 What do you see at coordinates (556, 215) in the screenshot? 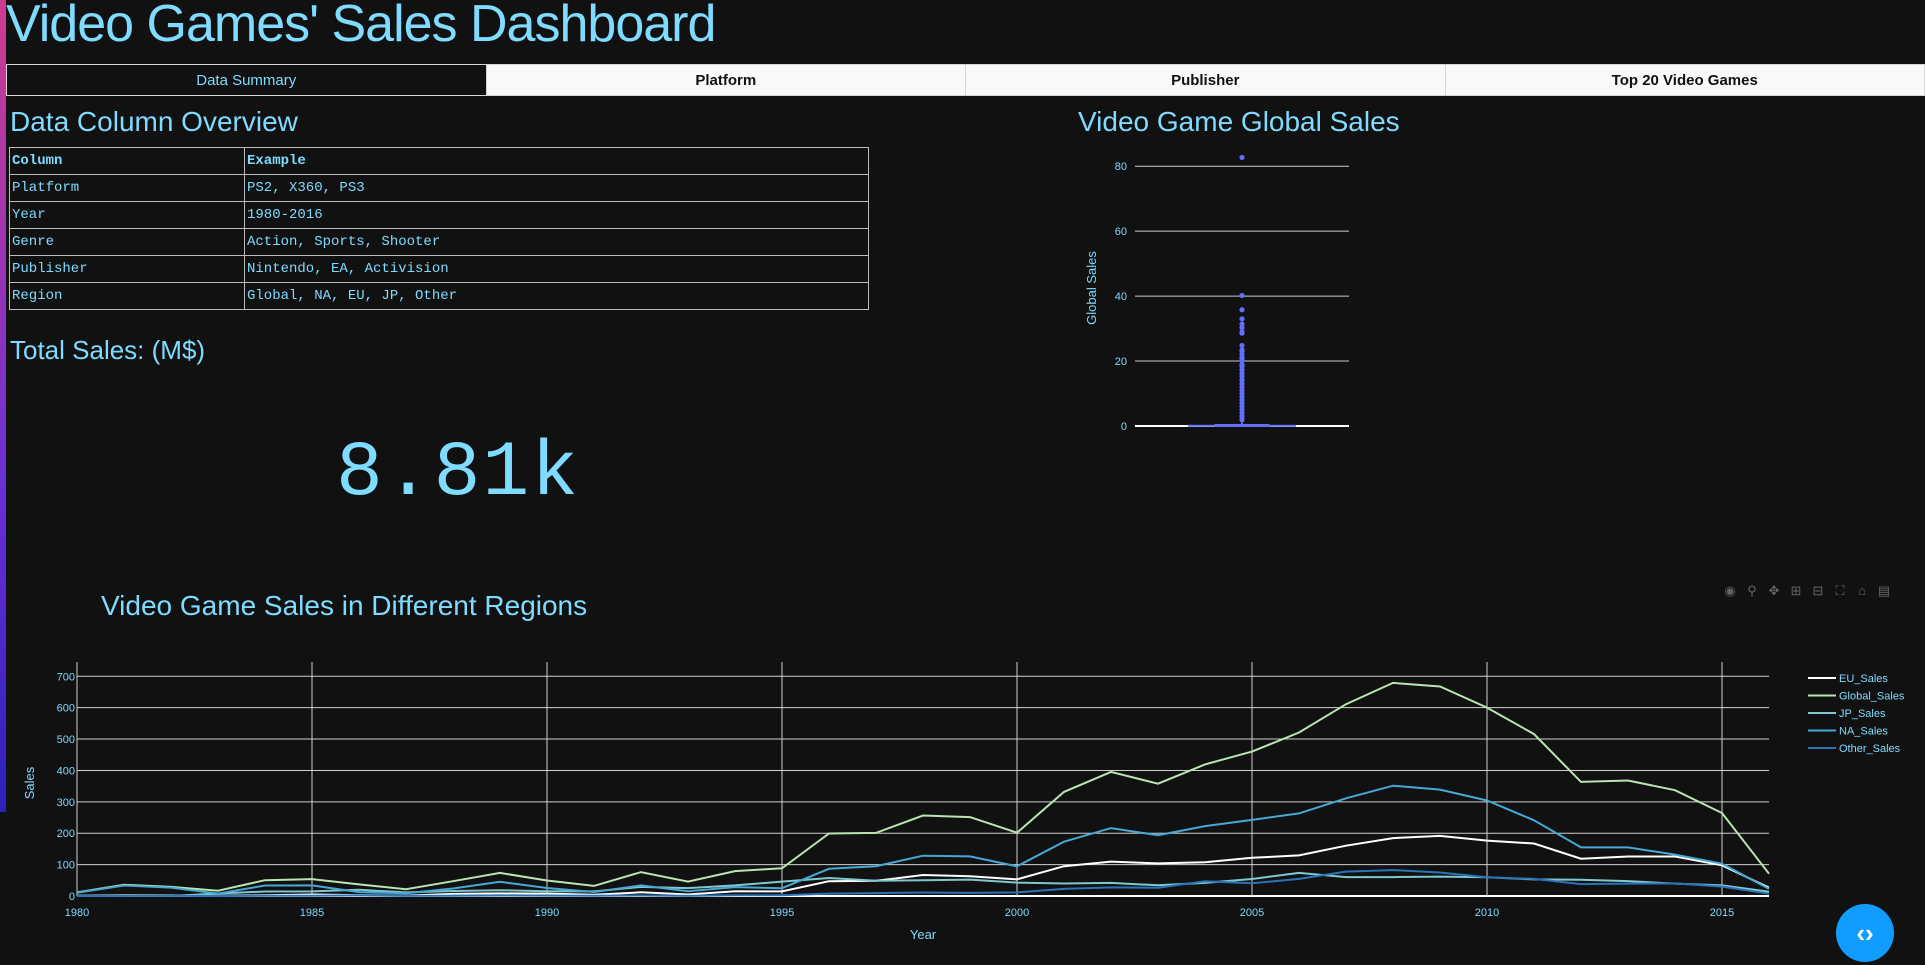
I see `table-cell: 1980-2016` at bounding box center [556, 215].